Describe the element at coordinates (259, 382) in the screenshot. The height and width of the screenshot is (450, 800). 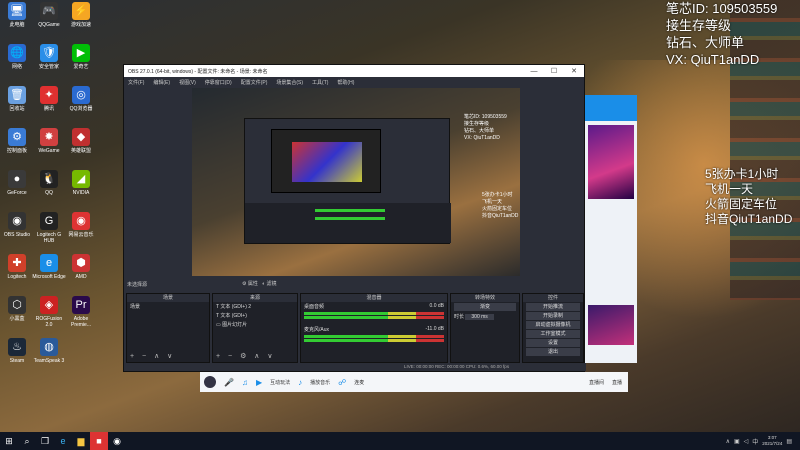
I see `play-icon: ▶` at that location.